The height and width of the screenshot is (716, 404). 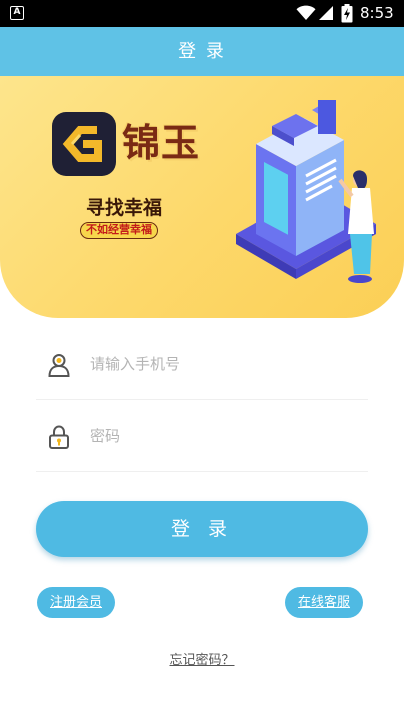 What do you see at coordinates (119, 230) in the screenshot?
I see `sub-slogan-badge: 不如经营幸福` at bounding box center [119, 230].